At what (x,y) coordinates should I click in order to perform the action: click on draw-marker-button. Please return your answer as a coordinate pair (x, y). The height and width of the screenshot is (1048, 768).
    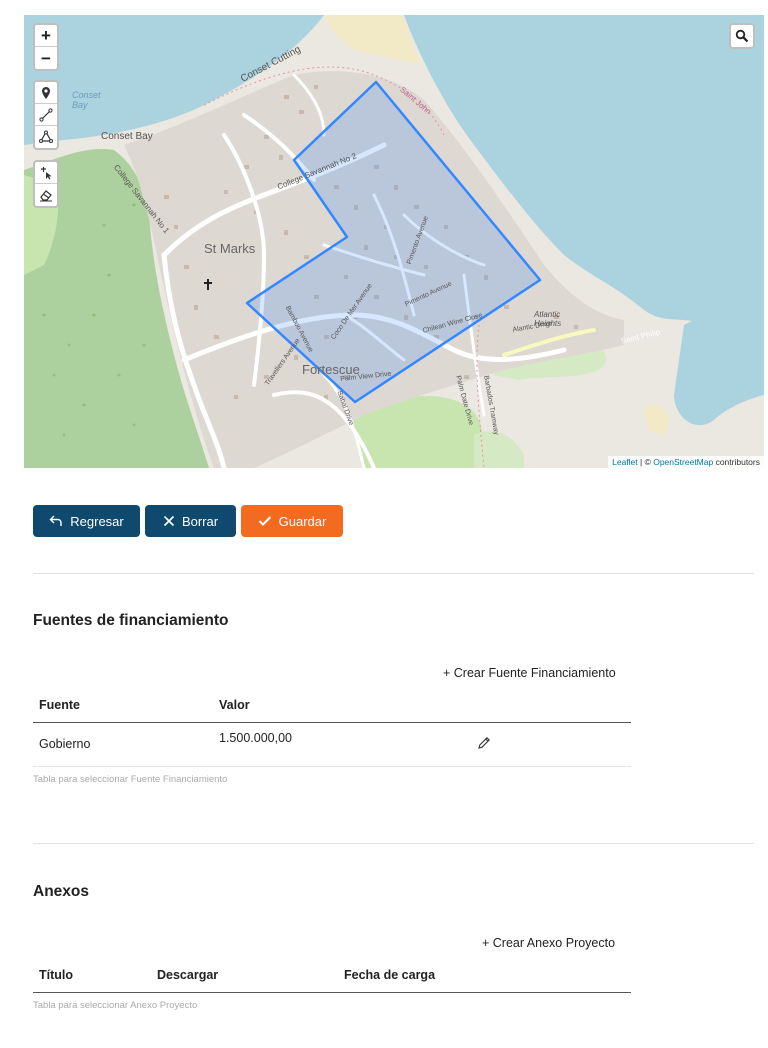
    Looking at the image, I should click on (46, 93).